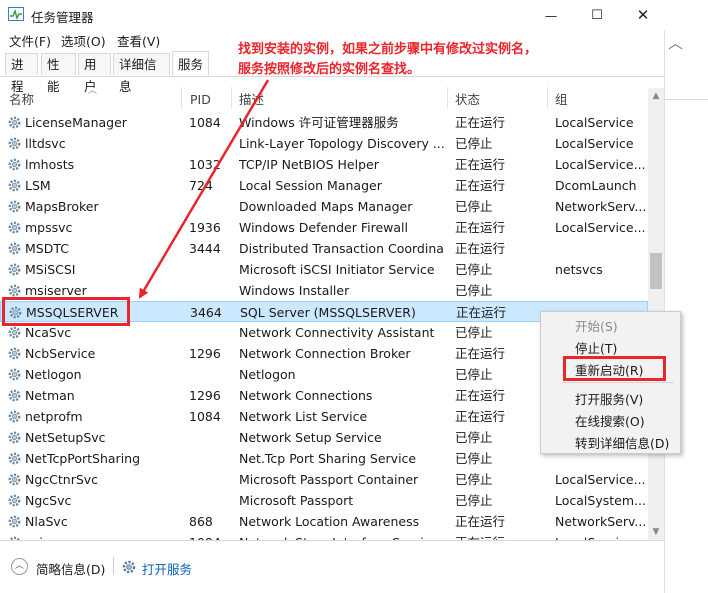 The width and height of the screenshot is (708, 593). I want to click on cell-description: Network Connections, so click(306, 395).